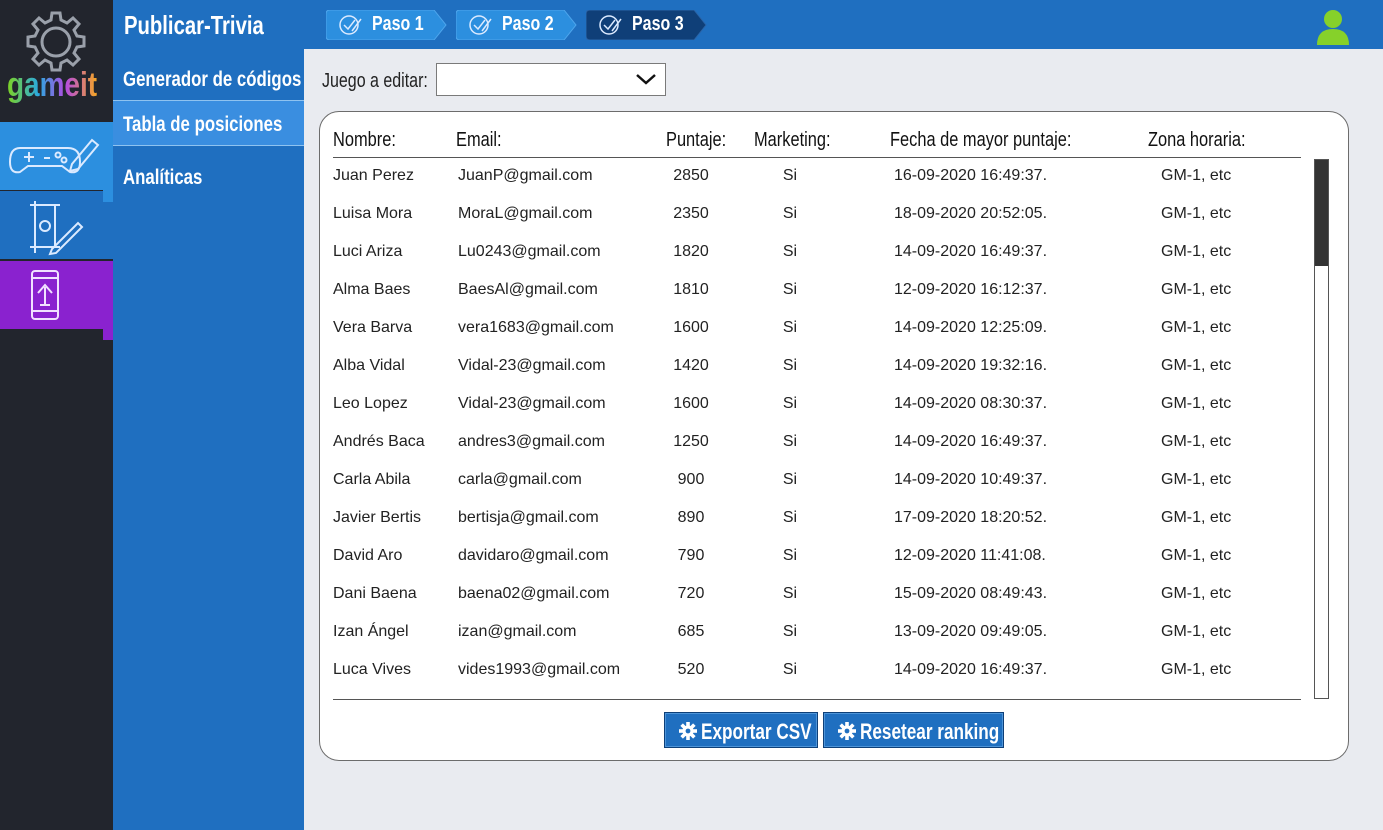 The width and height of the screenshot is (1383, 830). Describe the element at coordinates (208, 123) in the screenshot. I see `sidebar-item-leaderboard: Tabla de posiciones` at that location.